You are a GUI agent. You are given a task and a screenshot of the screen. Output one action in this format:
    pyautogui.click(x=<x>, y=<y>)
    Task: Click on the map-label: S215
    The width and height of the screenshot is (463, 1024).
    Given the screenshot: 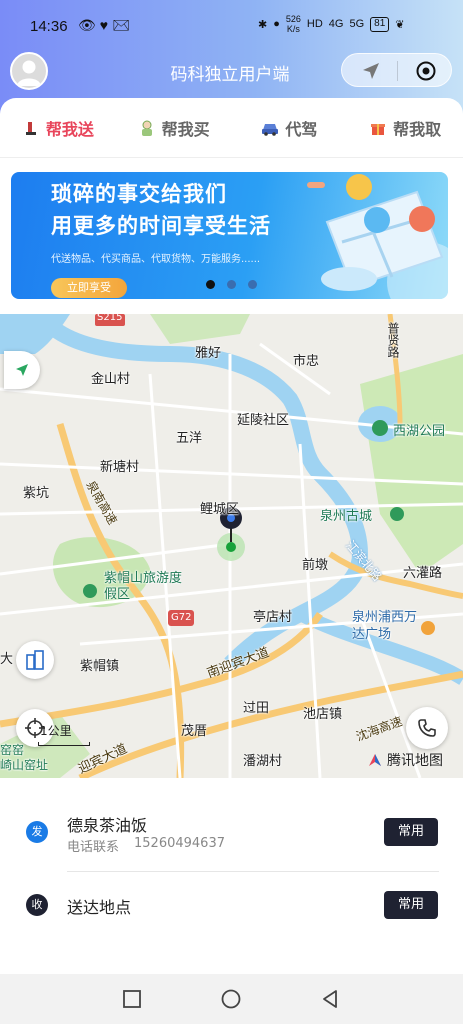 What is the action you would take?
    pyautogui.click(x=110, y=318)
    